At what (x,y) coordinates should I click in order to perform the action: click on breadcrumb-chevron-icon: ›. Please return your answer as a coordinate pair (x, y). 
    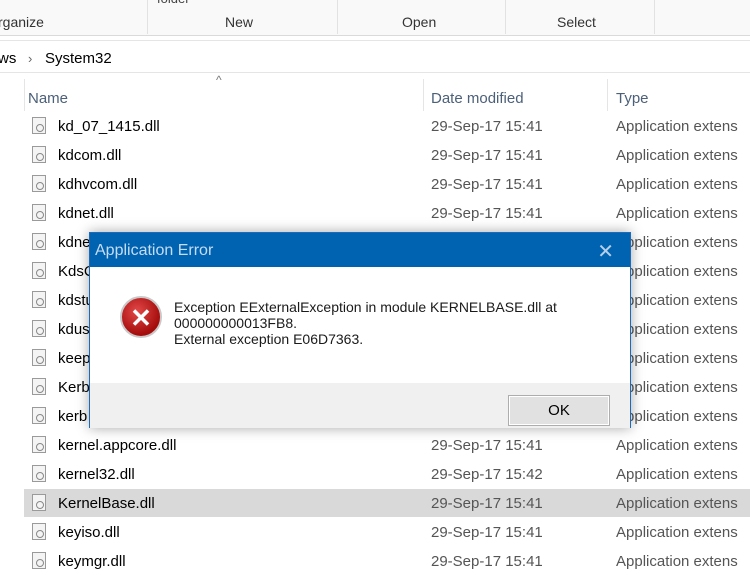
    Looking at the image, I should click on (30, 58).